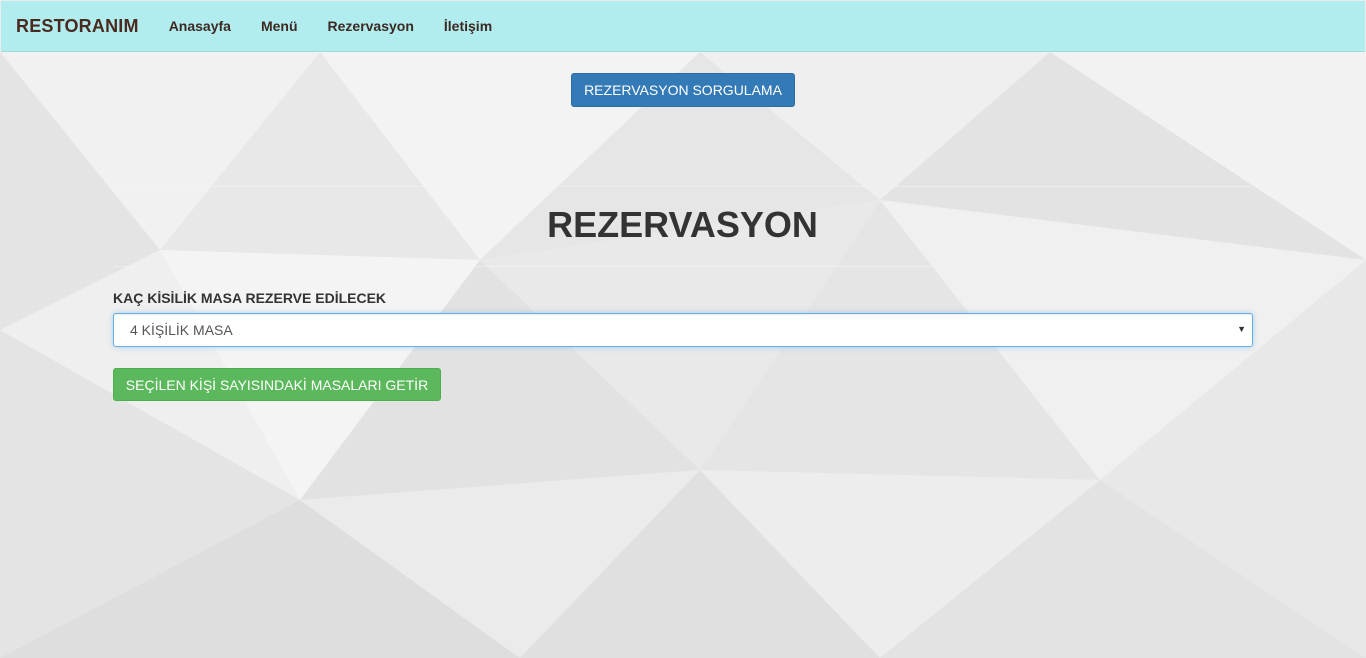 The height and width of the screenshot is (658, 1366). Describe the element at coordinates (277, 384) in the screenshot. I see `fetch-tables-button: SEÇİLEN KİŞİ SAYISINDAKİ MASALARI GETİR` at that location.